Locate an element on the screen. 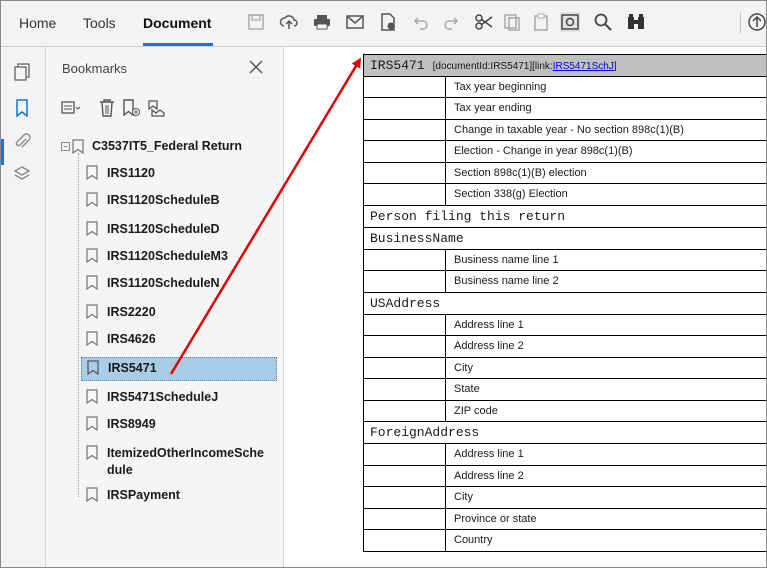 This screenshot has height=568, width=767. copy-icon is located at coordinates (512, 22).